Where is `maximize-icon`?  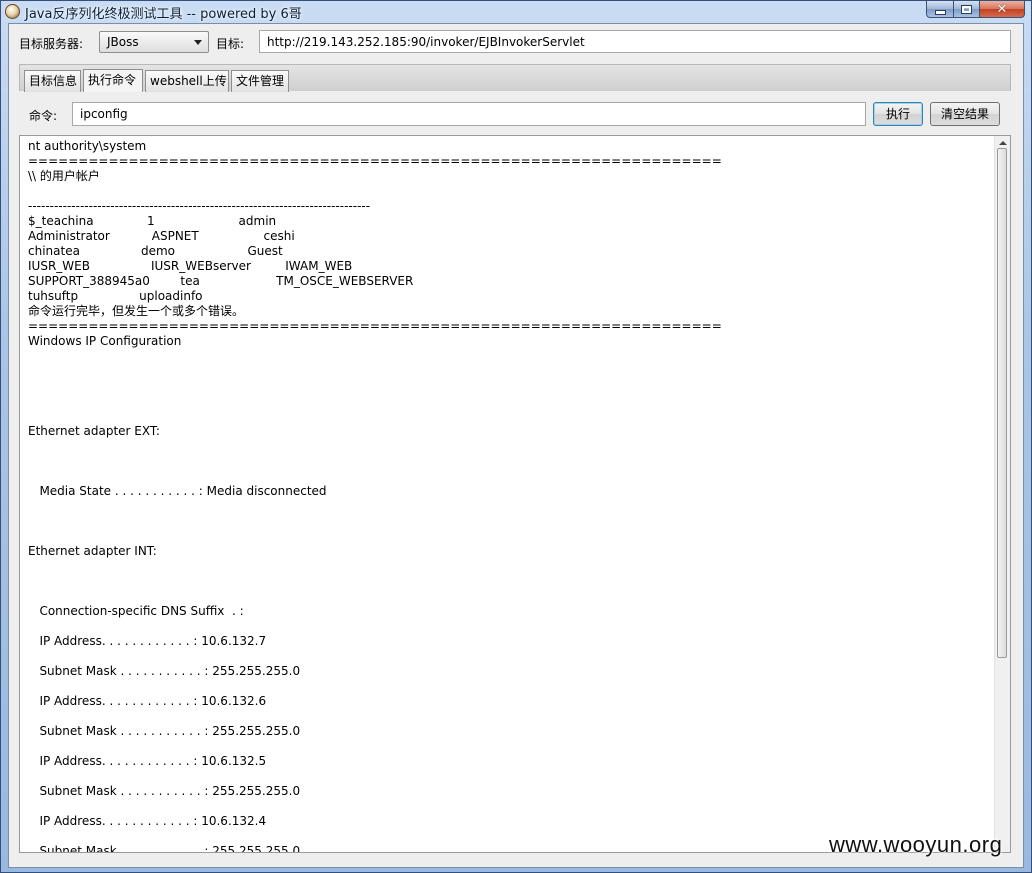
maximize-icon is located at coordinates (966, 9).